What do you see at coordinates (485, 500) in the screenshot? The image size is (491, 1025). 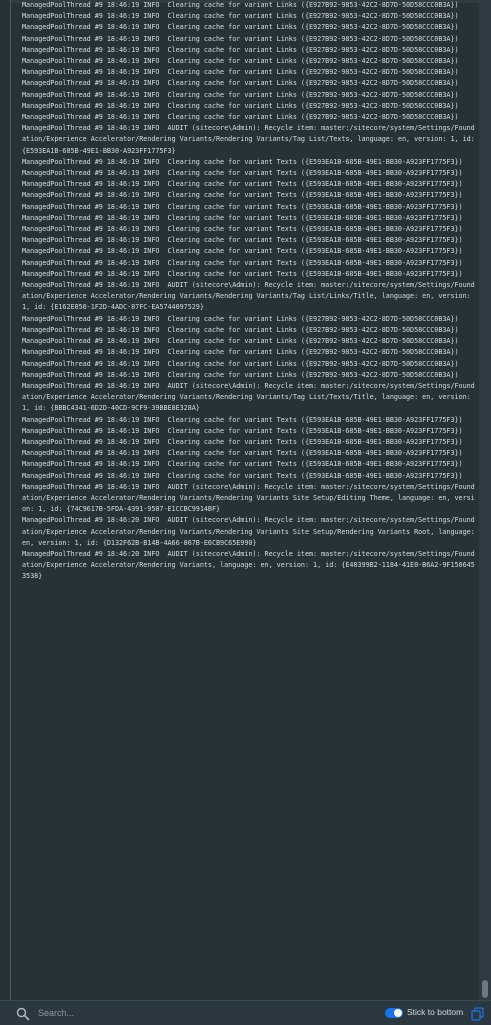 I see `log-scrollbar` at bounding box center [485, 500].